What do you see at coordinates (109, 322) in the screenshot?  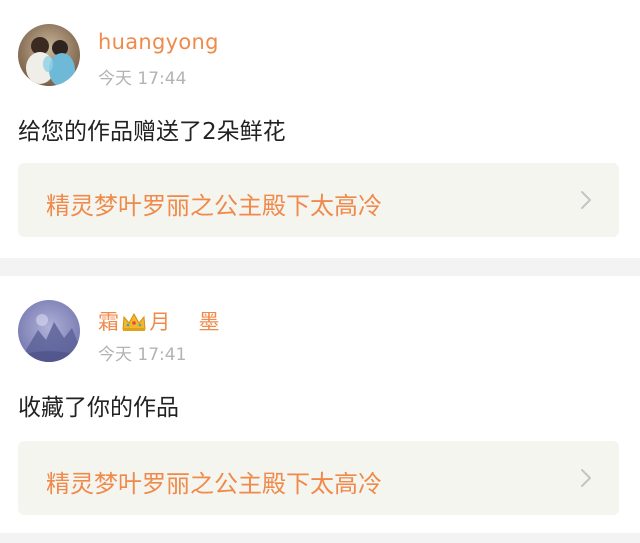 I see `username-part: 霜` at bounding box center [109, 322].